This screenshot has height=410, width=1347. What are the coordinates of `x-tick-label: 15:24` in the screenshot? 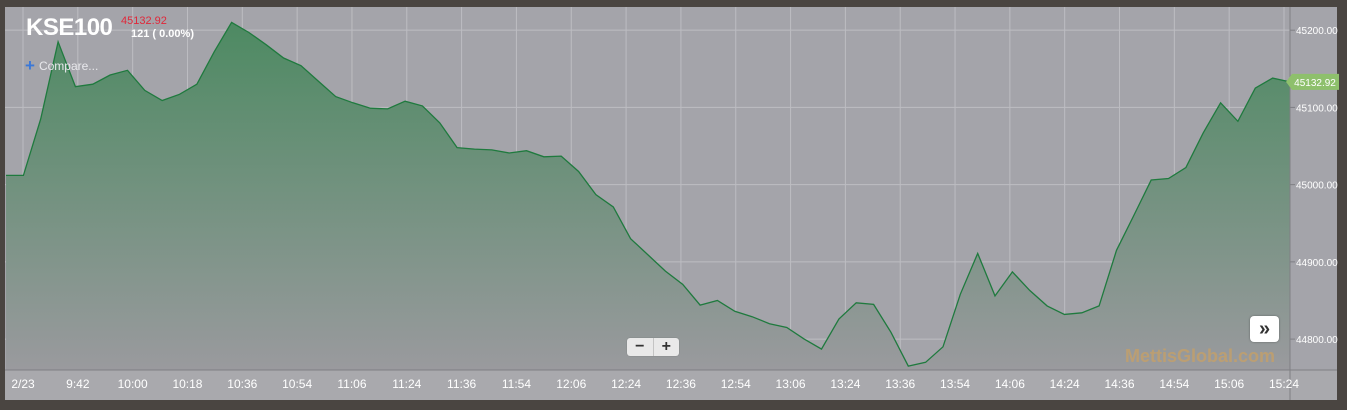 It's located at (1284, 384).